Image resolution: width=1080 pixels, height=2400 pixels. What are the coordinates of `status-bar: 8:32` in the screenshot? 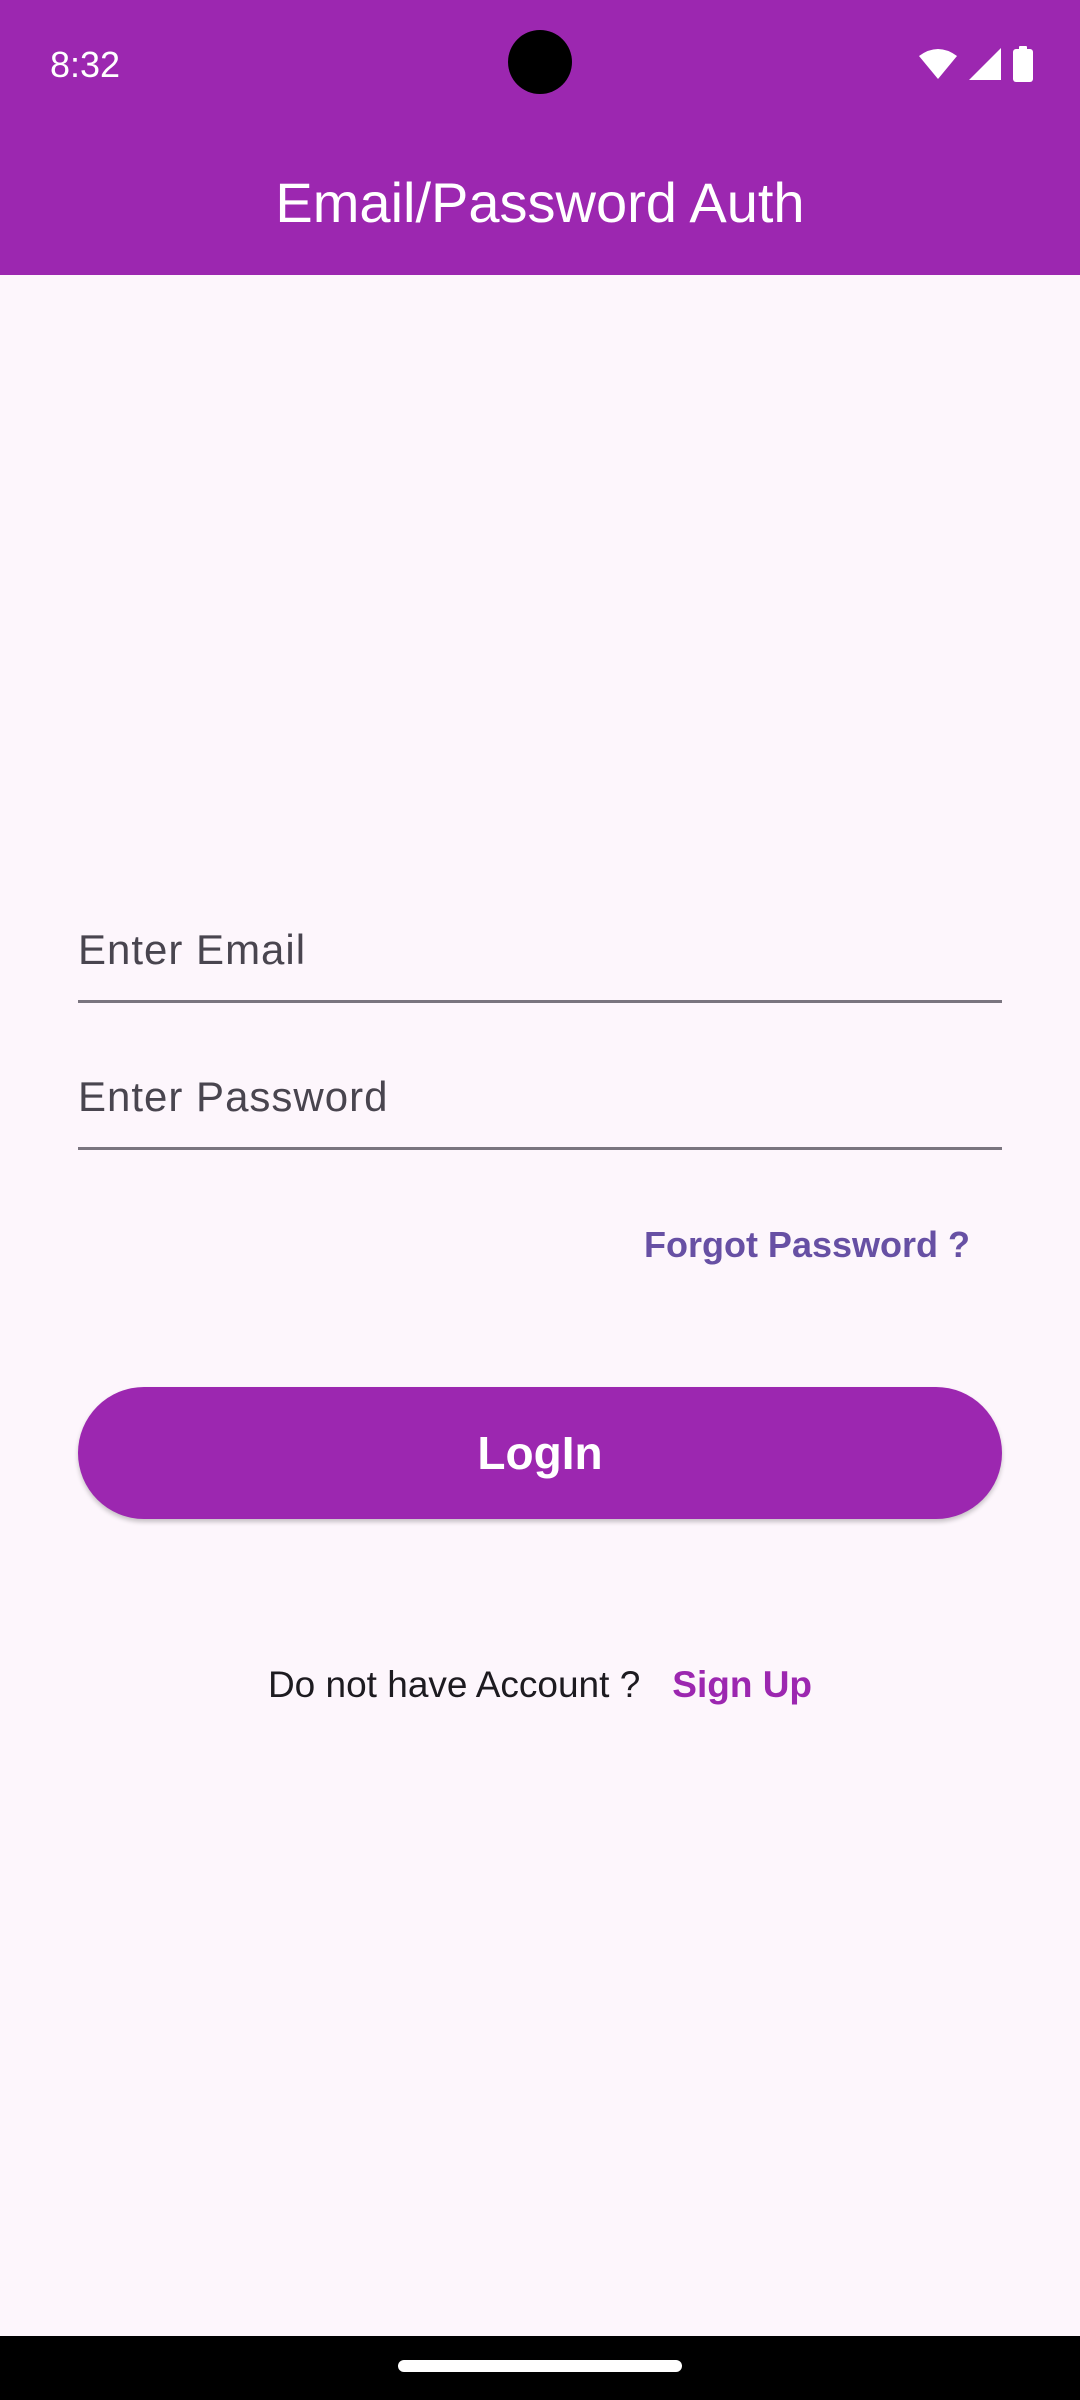 It's located at (540, 65).